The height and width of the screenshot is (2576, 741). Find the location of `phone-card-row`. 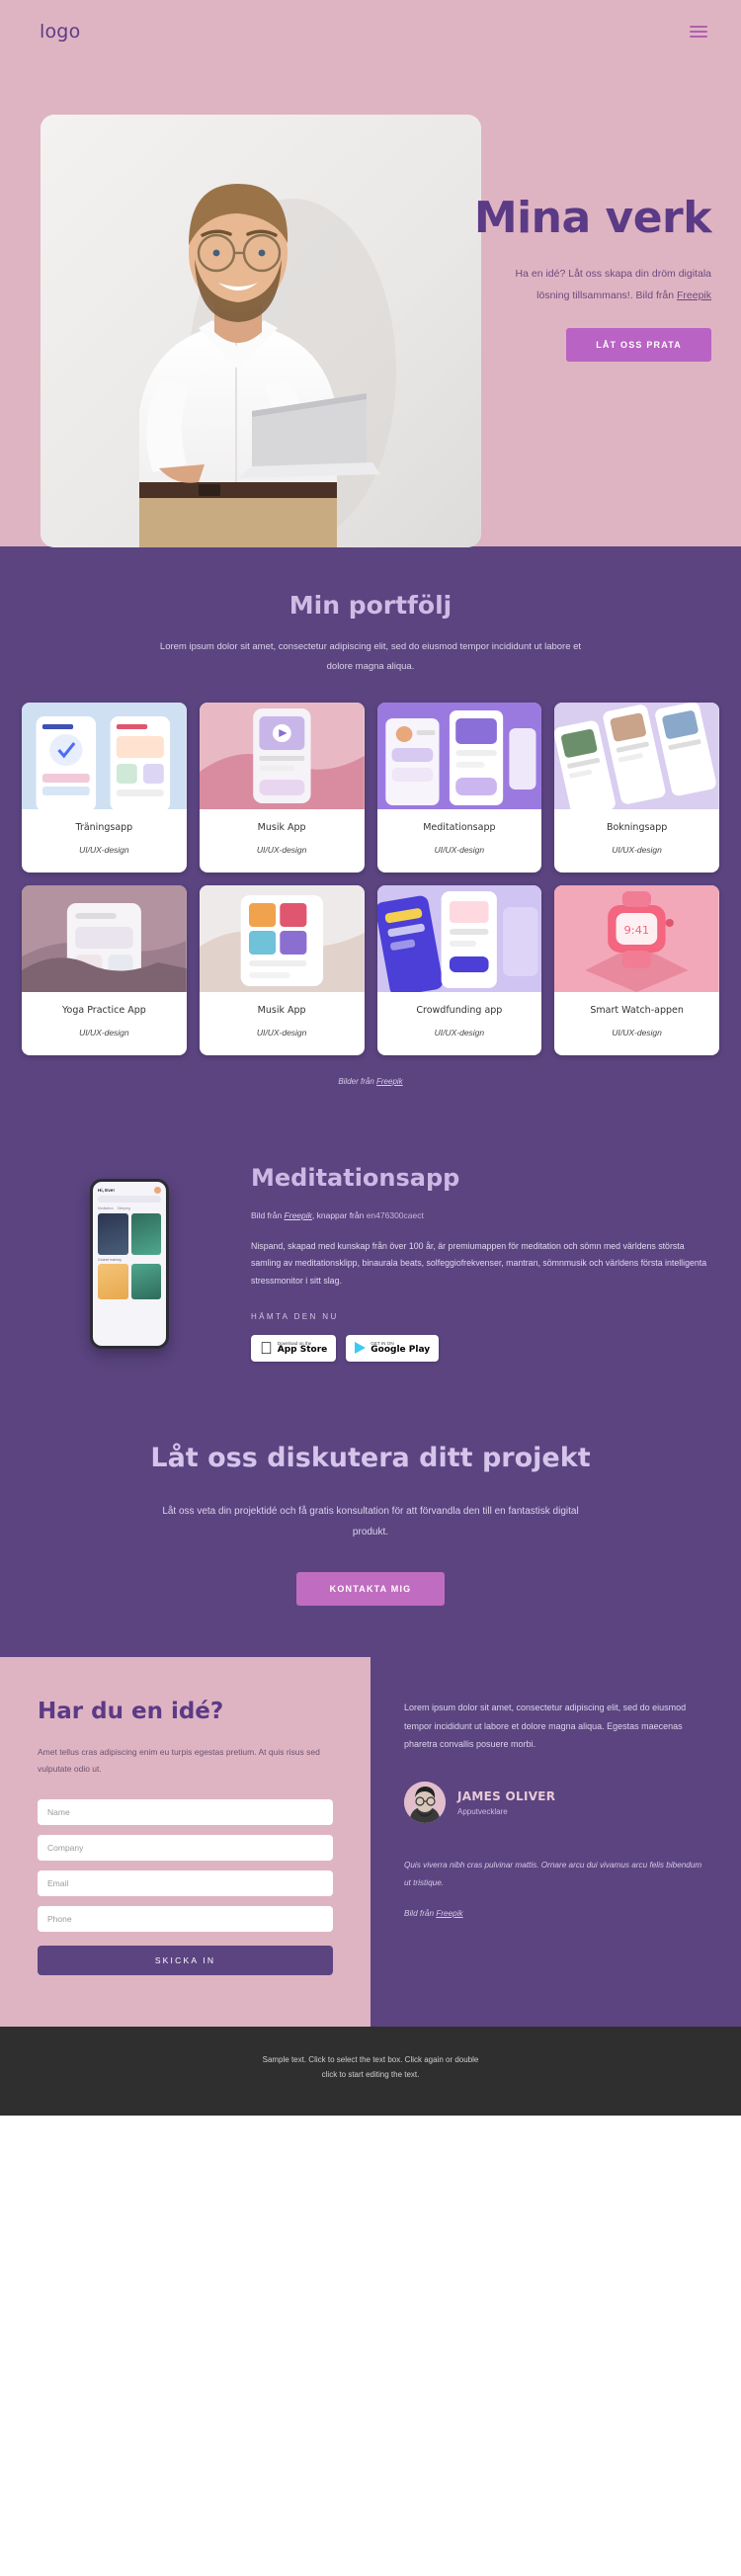

phone-card-row is located at coordinates (129, 1233).